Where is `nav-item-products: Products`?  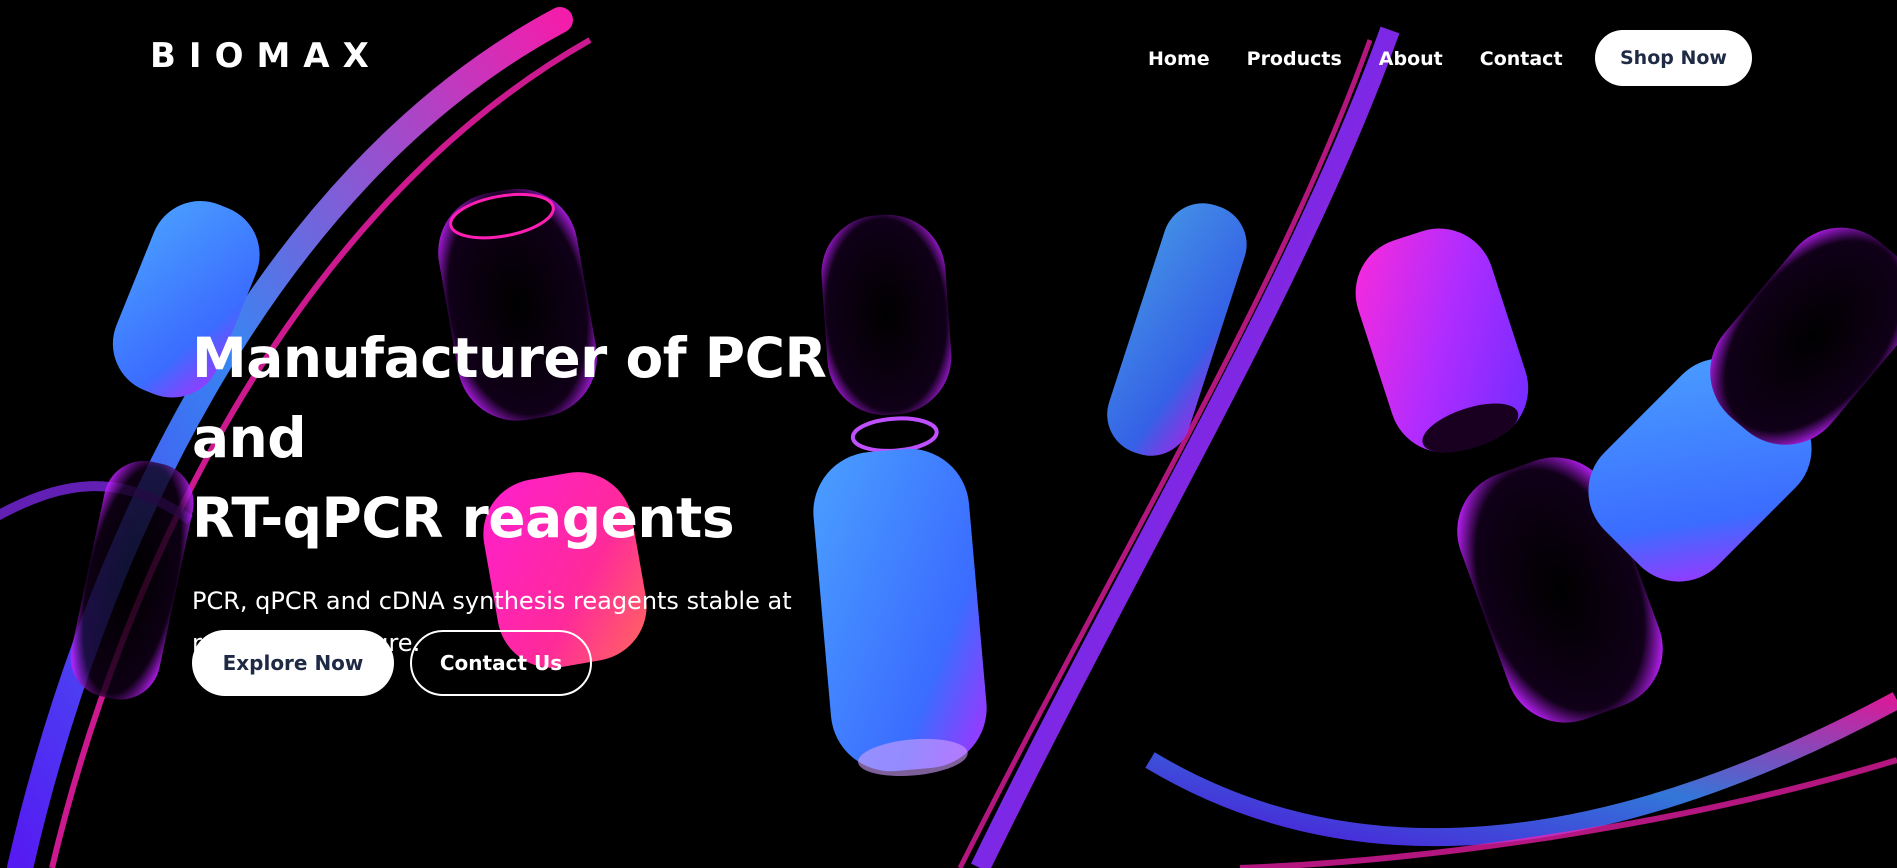
nav-item-products: Products is located at coordinates (1294, 59).